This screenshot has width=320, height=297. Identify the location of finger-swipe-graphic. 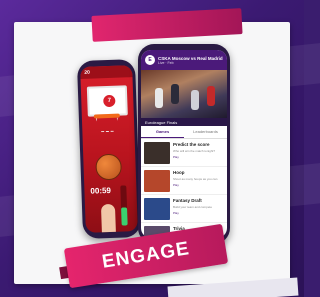
(108, 218).